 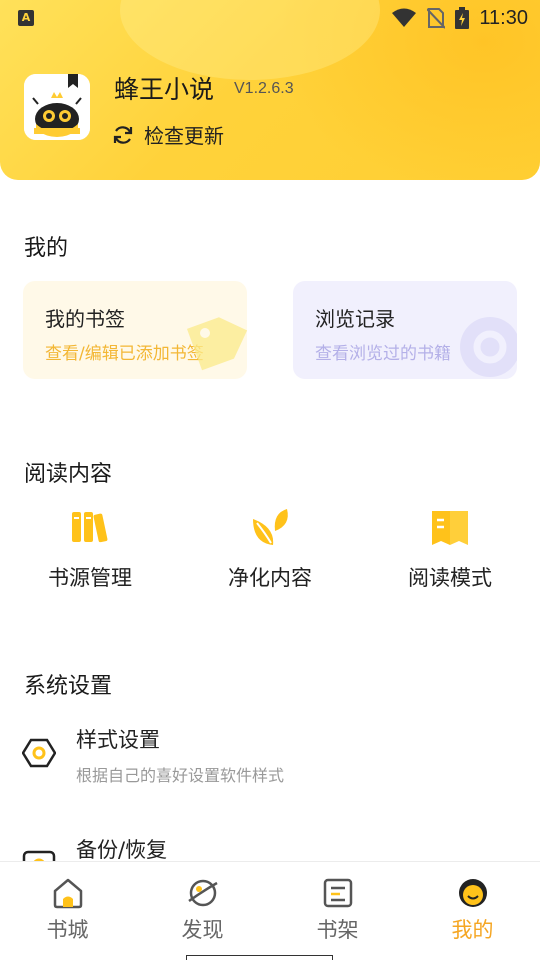 What do you see at coordinates (202, 893) in the screenshot?
I see `planet-icon` at bounding box center [202, 893].